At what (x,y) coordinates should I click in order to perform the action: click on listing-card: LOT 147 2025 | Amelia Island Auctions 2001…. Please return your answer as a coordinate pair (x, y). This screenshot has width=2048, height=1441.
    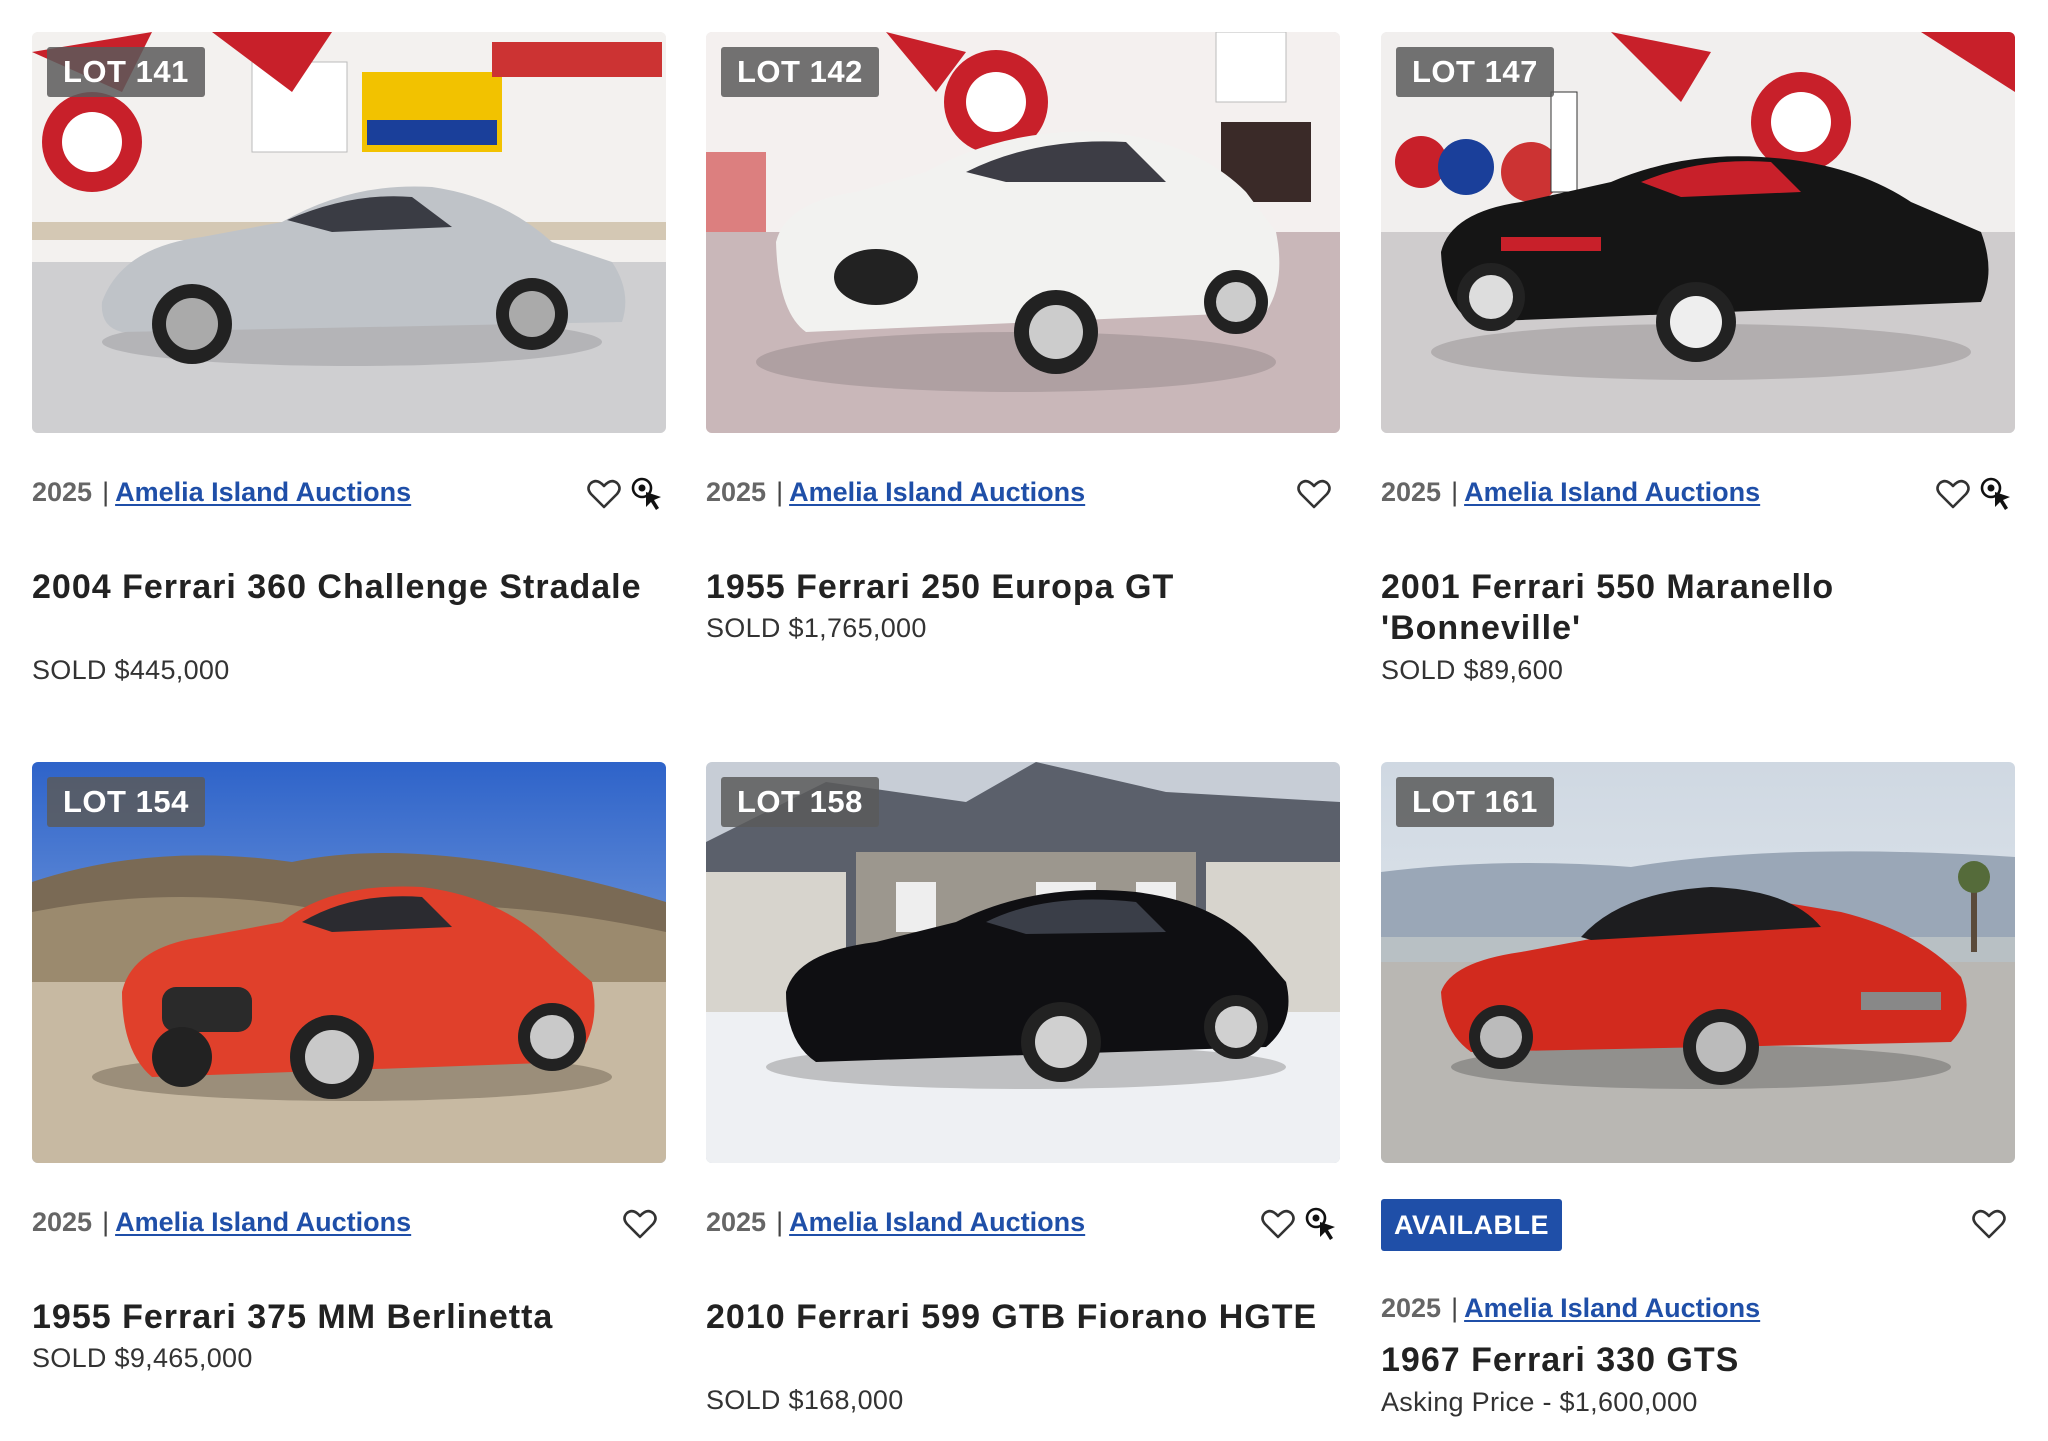
    Looking at the image, I should click on (1698, 362).